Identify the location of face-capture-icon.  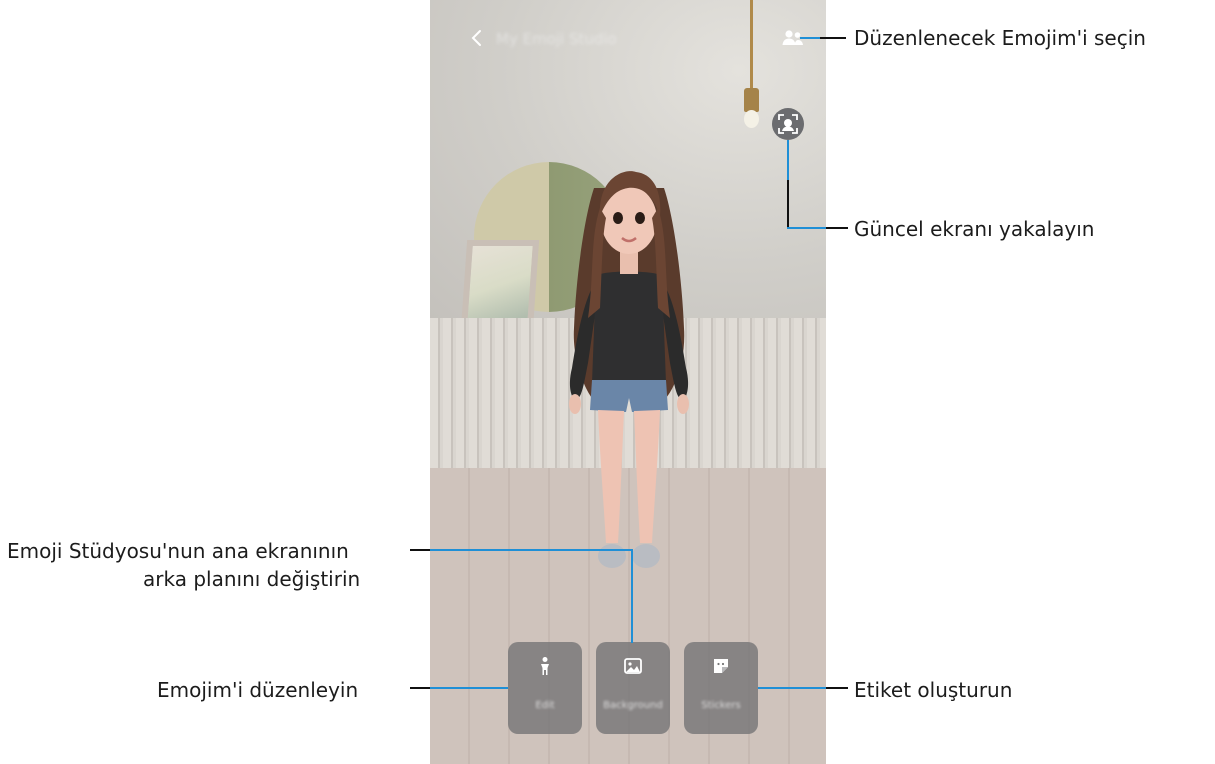
(788, 124).